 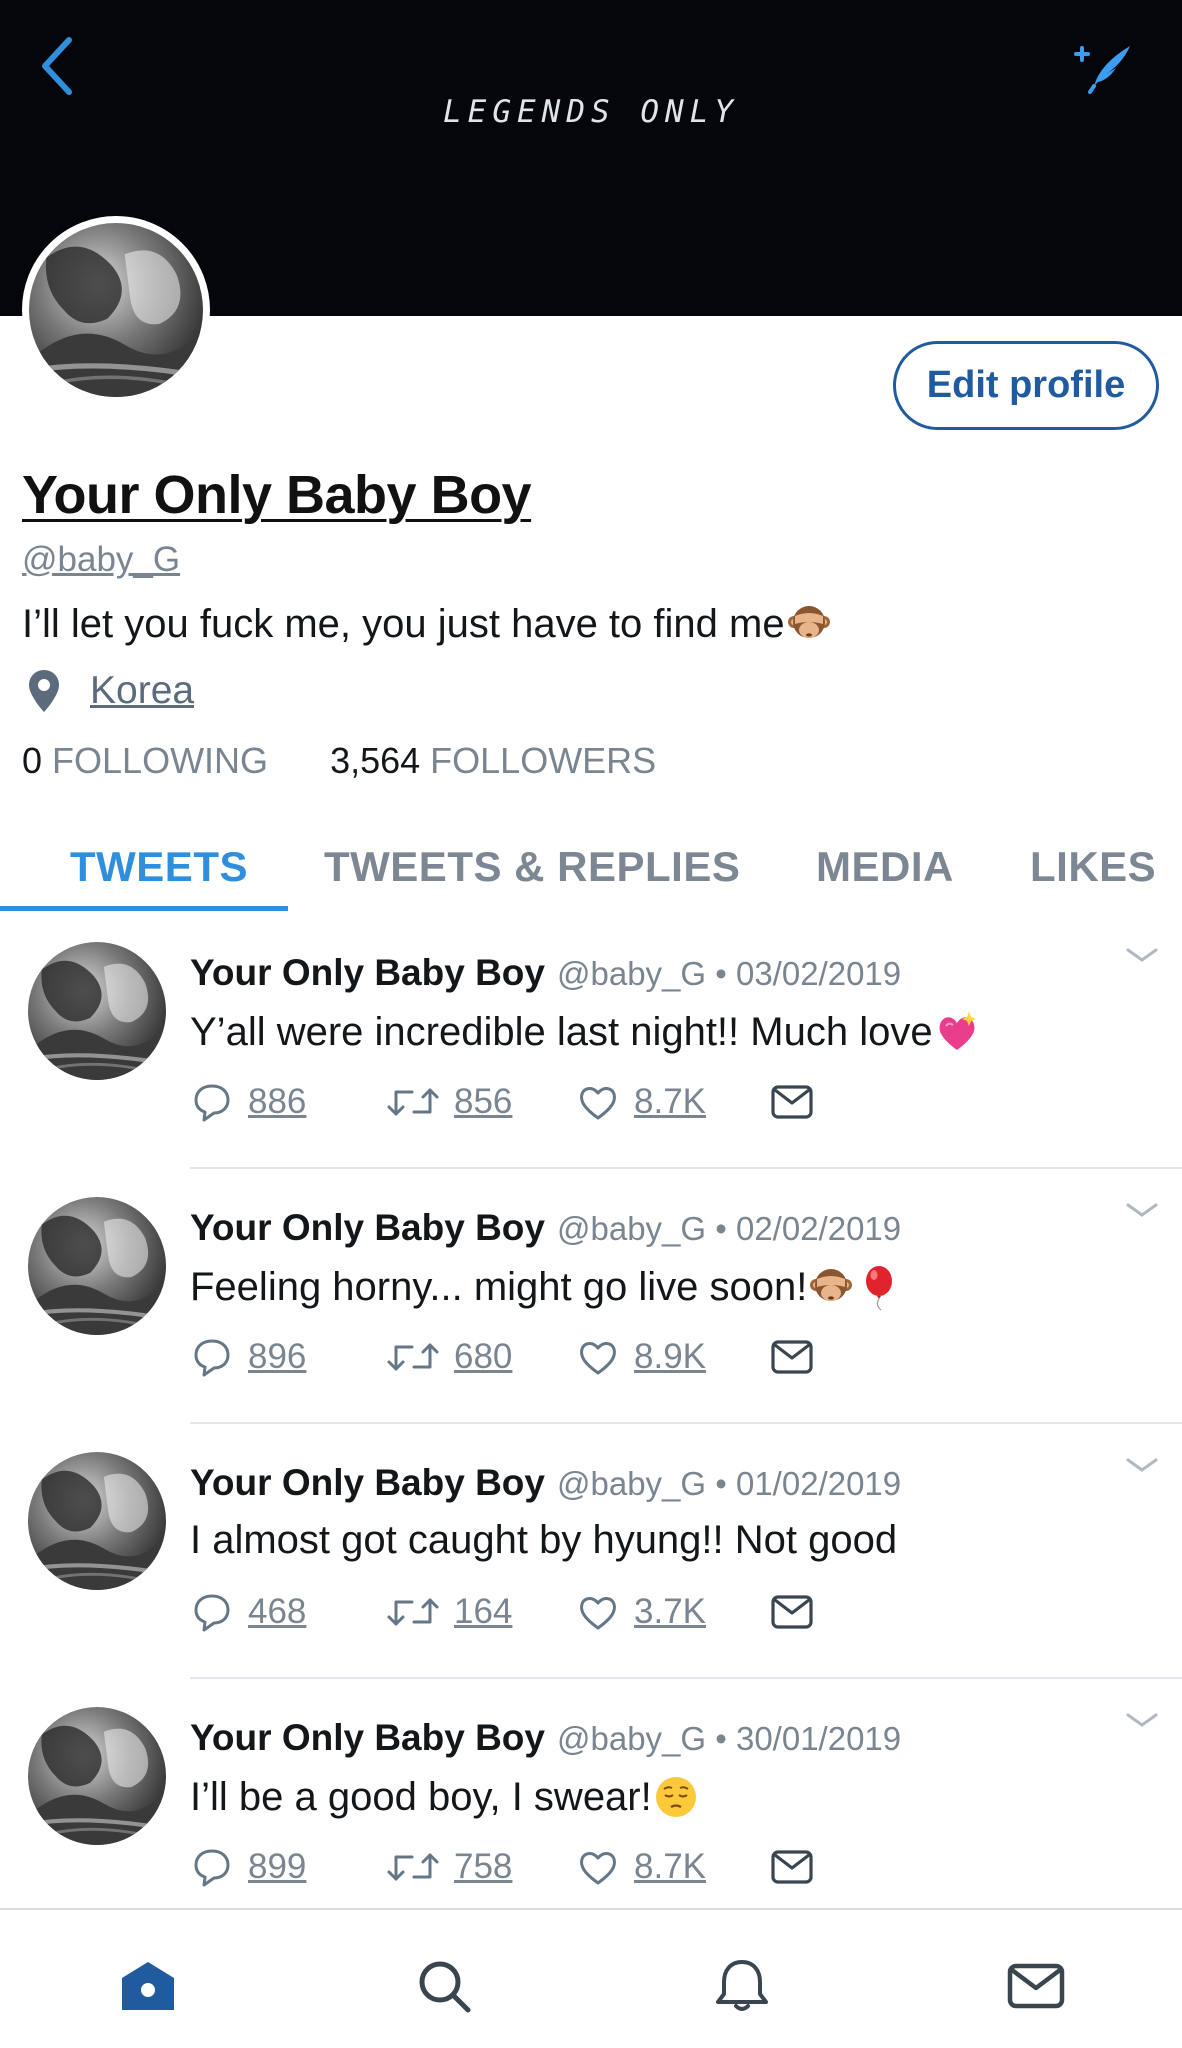 I want to click on reply-count: 899, so click(x=277, y=1866).